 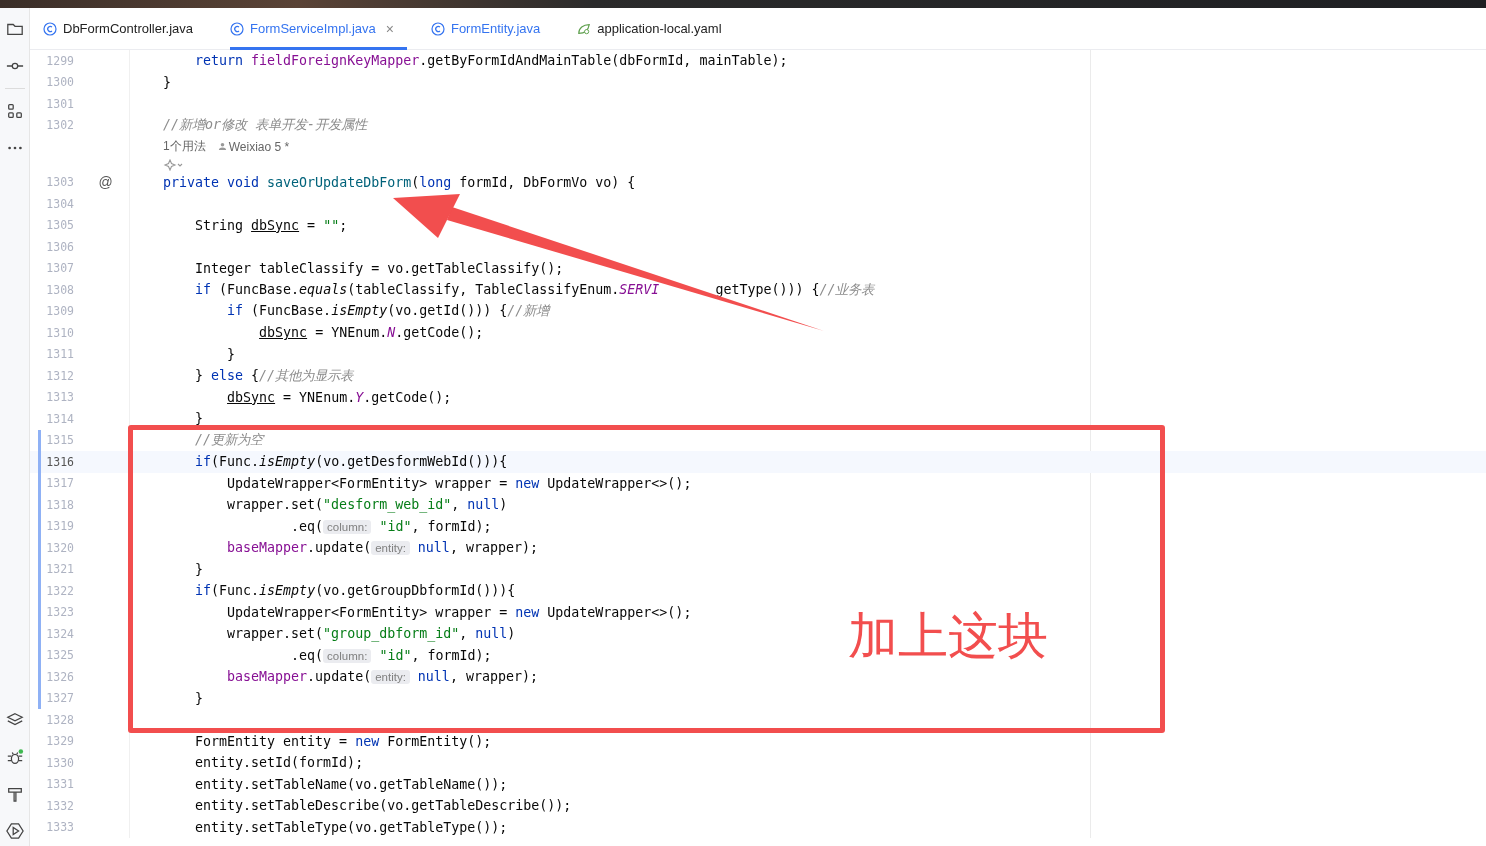 What do you see at coordinates (59, 526) in the screenshot?
I see `line-number: 1319` at bounding box center [59, 526].